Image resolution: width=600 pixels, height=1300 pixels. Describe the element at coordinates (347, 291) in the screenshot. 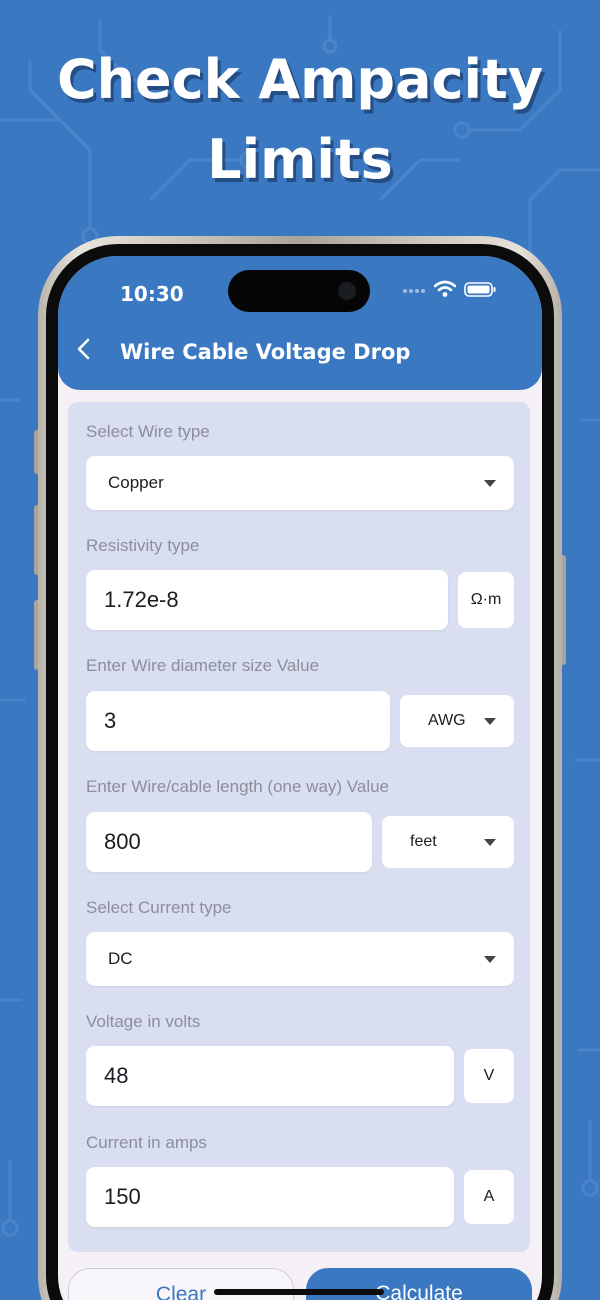

I see `camera-lens-icon` at that location.